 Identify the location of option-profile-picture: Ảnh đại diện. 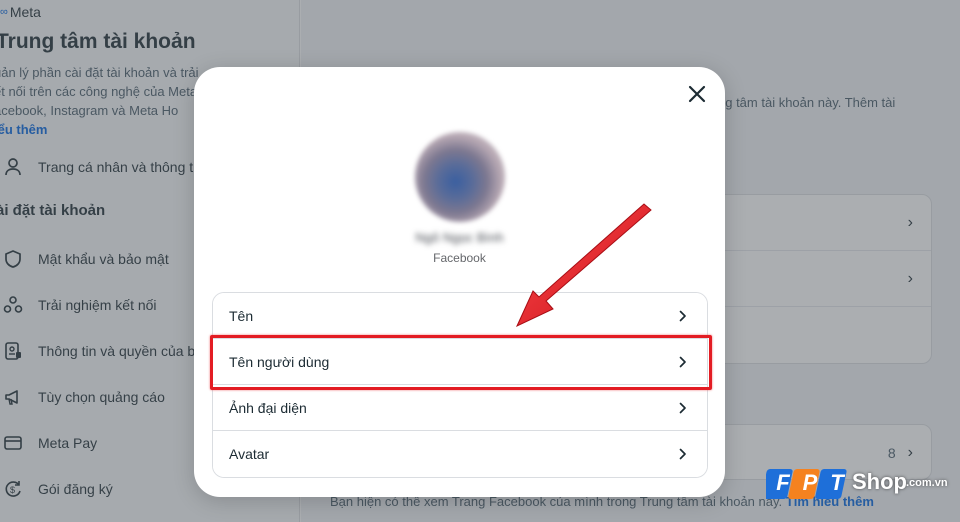
(460, 408).